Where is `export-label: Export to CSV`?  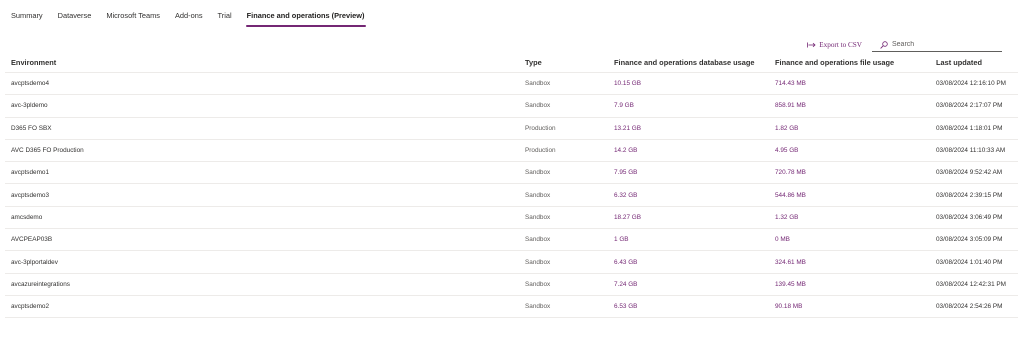 export-label: Export to CSV is located at coordinates (840, 45).